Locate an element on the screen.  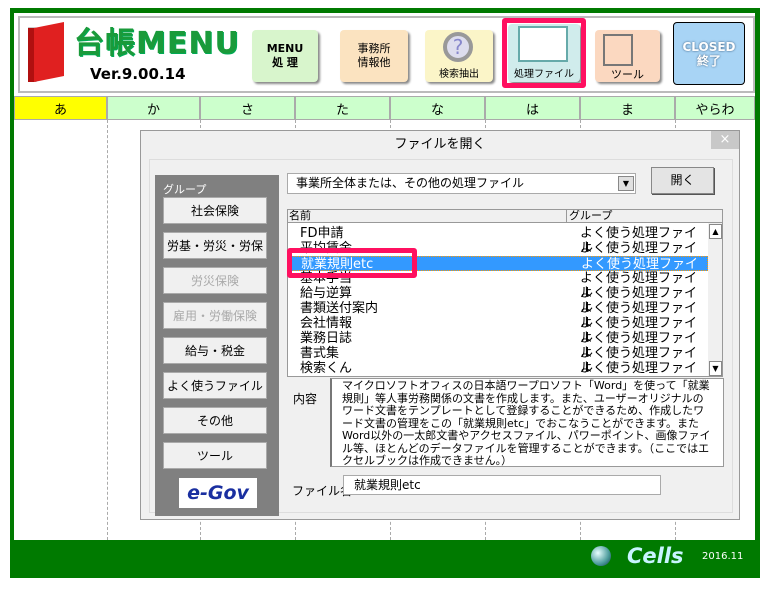
group-shakai-hoken: 社会保険 is located at coordinates (215, 210).